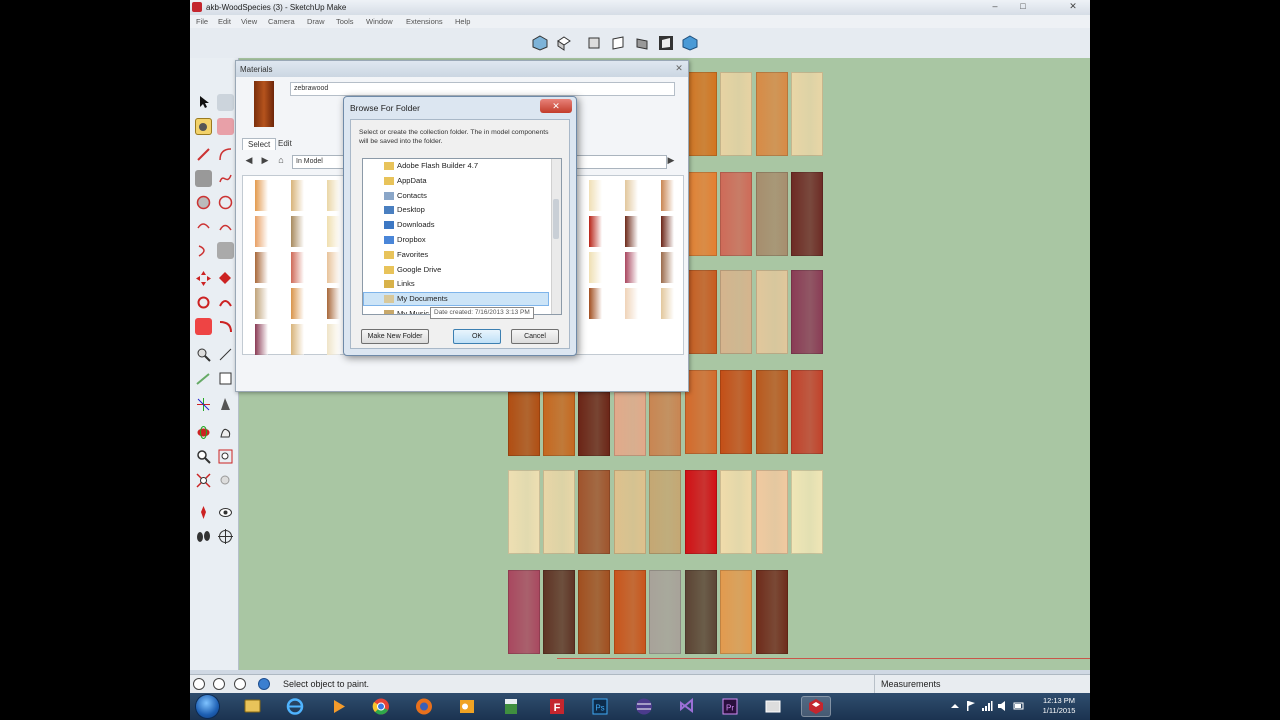  I want to click on bottom-view-icon, so click(690, 43).